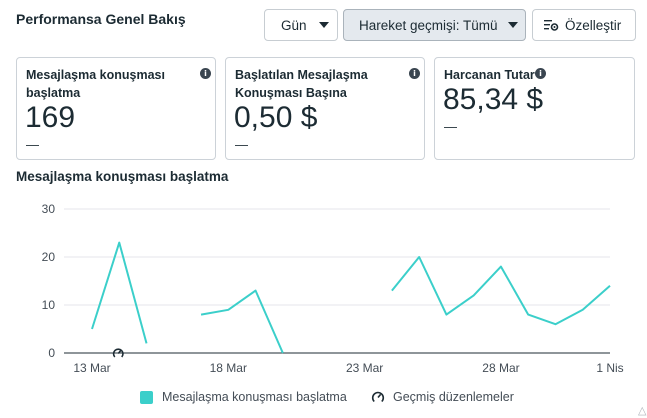 The height and width of the screenshot is (418, 647). I want to click on customize-label: Özelleştir, so click(593, 25).